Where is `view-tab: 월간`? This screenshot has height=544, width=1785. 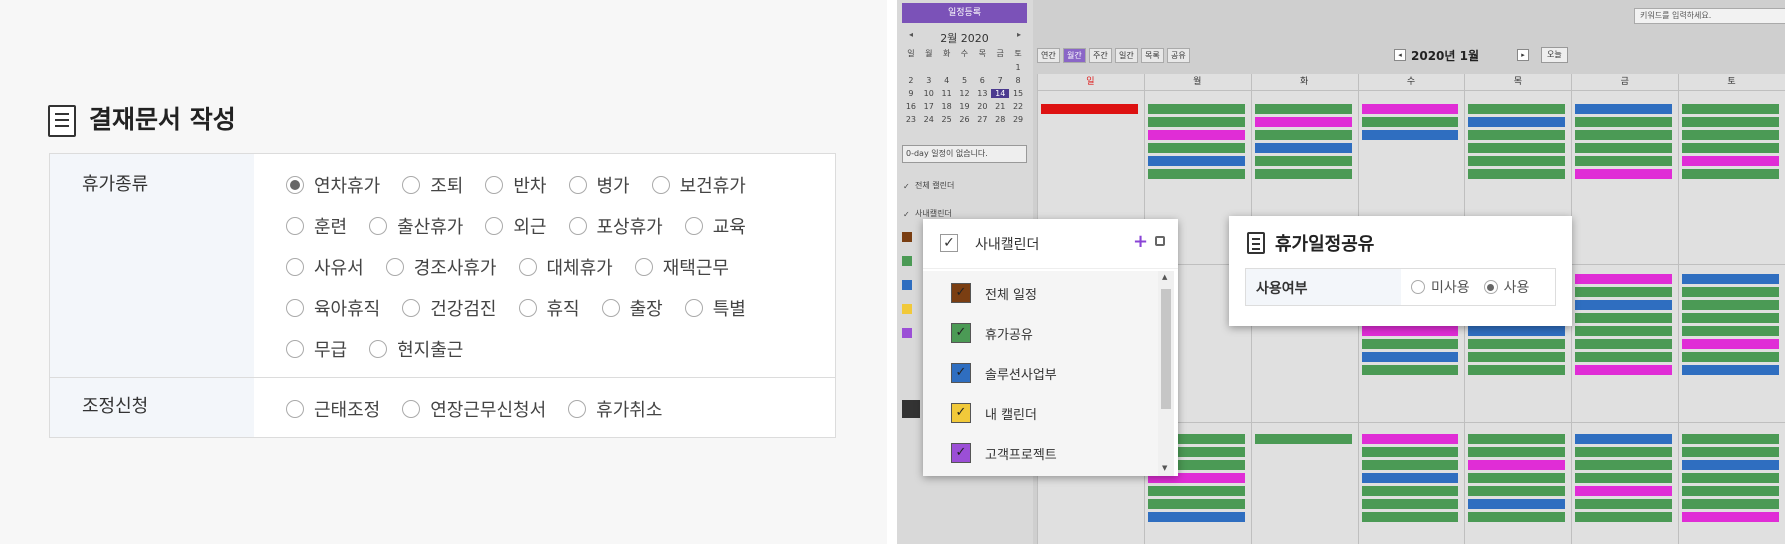
view-tab: 월간 is located at coordinates (1074, 55).